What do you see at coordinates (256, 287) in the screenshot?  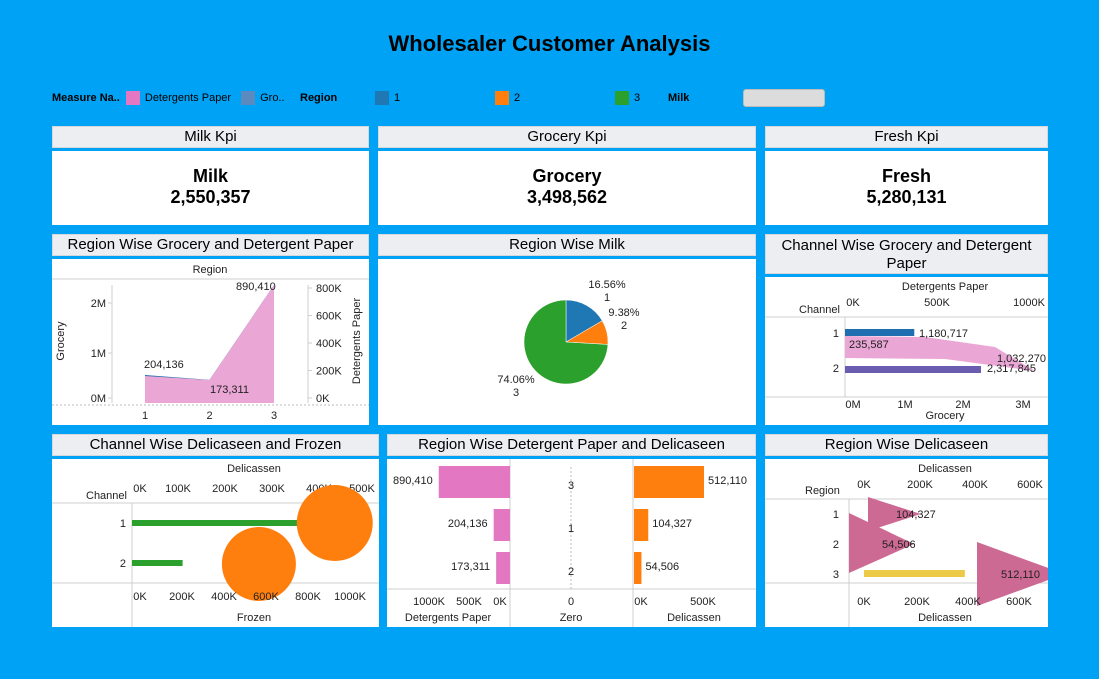 I see `detergents-point-label: 890,410` at bounding box center [256, 287].